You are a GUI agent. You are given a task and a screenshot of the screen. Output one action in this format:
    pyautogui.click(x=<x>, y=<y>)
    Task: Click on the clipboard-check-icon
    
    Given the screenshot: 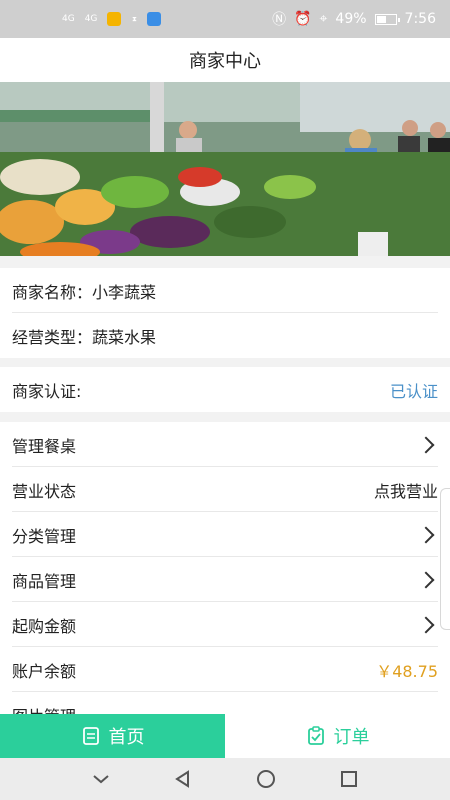 What is the action you would take?
    pyautogui.click(x=315, y=735)
    